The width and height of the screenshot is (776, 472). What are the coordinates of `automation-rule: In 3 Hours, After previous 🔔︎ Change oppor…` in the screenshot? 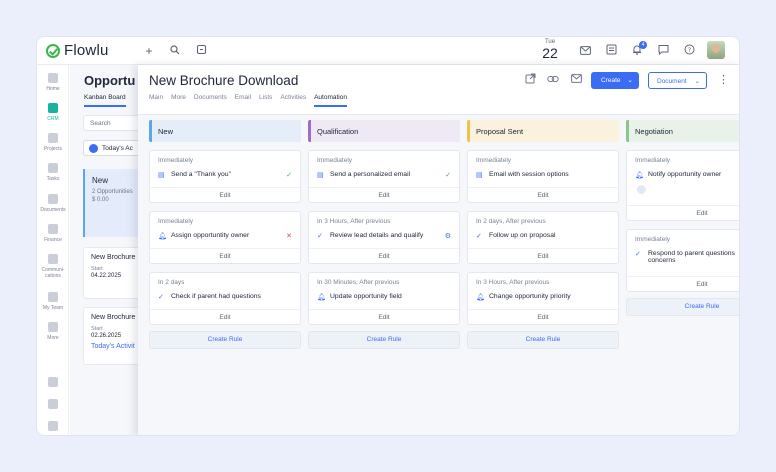 It's located at (543, 298).